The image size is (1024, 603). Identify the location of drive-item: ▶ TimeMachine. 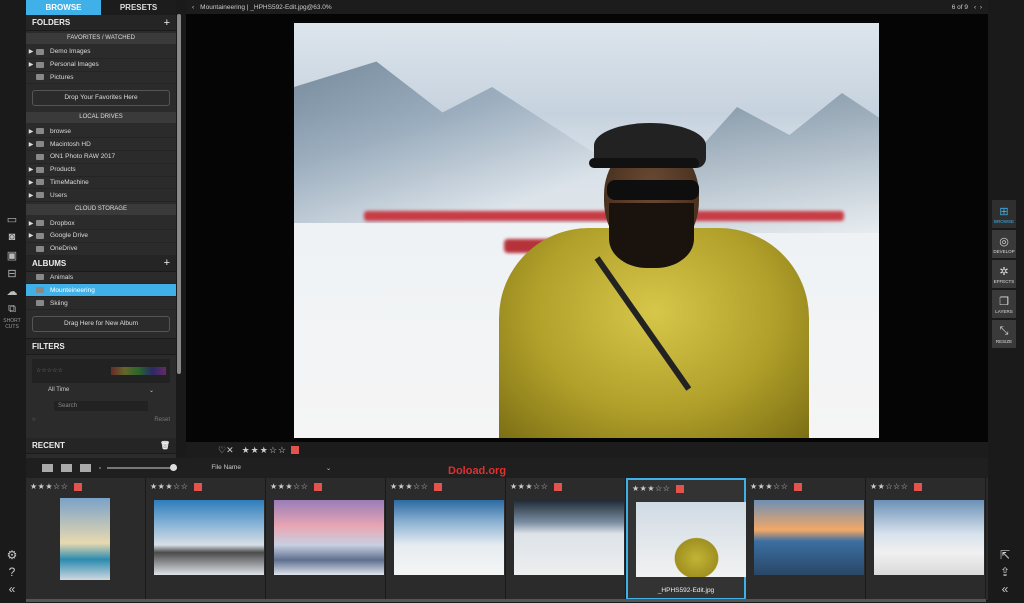
(101, 183).